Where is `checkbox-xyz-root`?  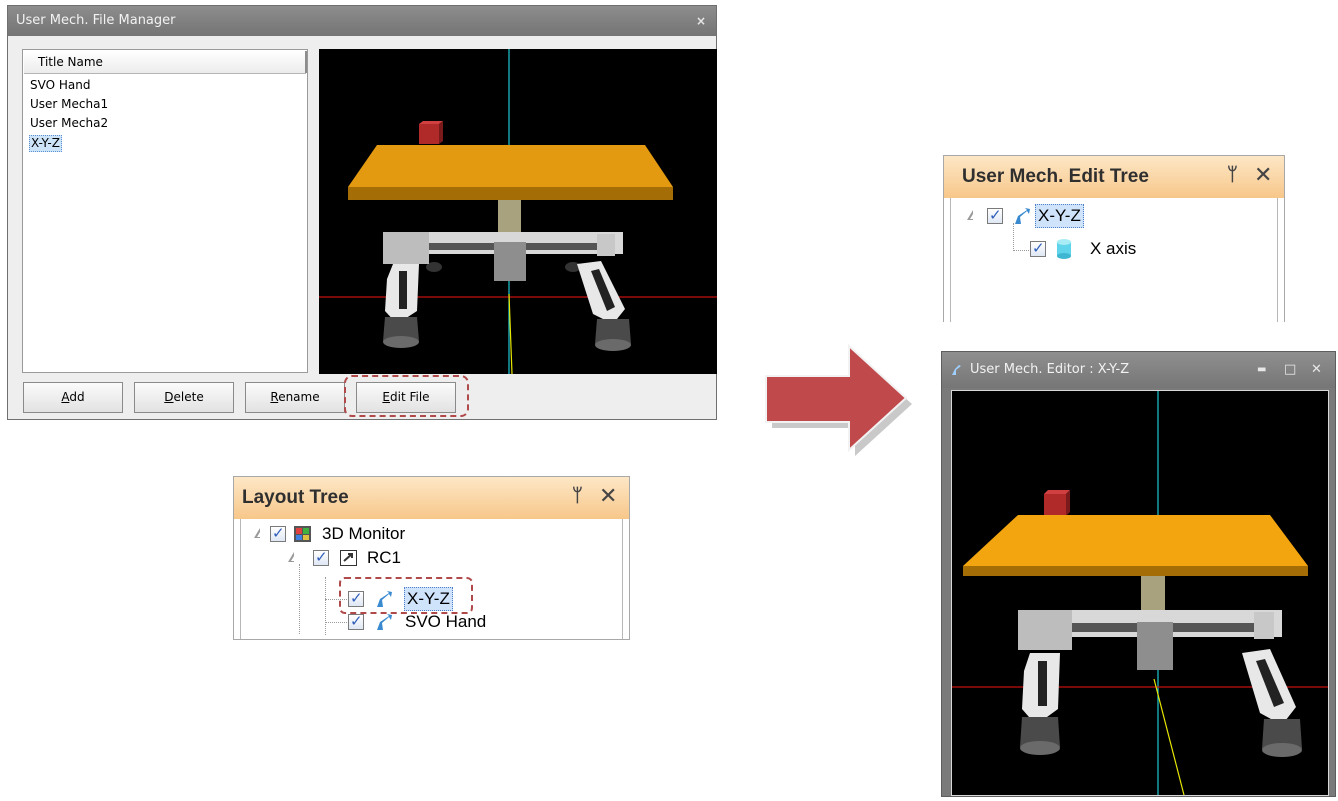
checkbox-xyz-root is located at coordinates (995, 215).